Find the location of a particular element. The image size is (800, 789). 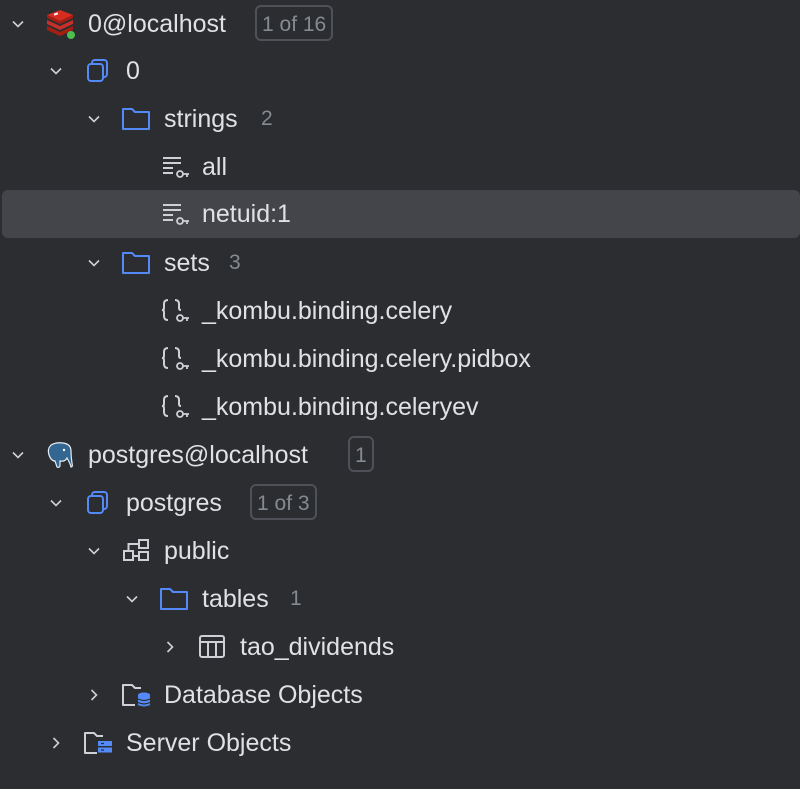

folder-count: 2 is located at coordinates (267, 118).